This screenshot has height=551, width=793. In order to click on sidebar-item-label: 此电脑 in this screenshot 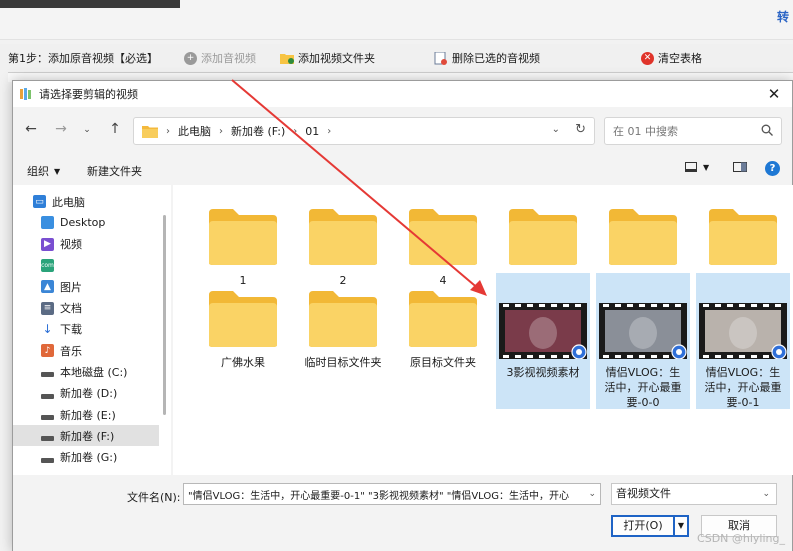, I will do `click(68, 202)`.